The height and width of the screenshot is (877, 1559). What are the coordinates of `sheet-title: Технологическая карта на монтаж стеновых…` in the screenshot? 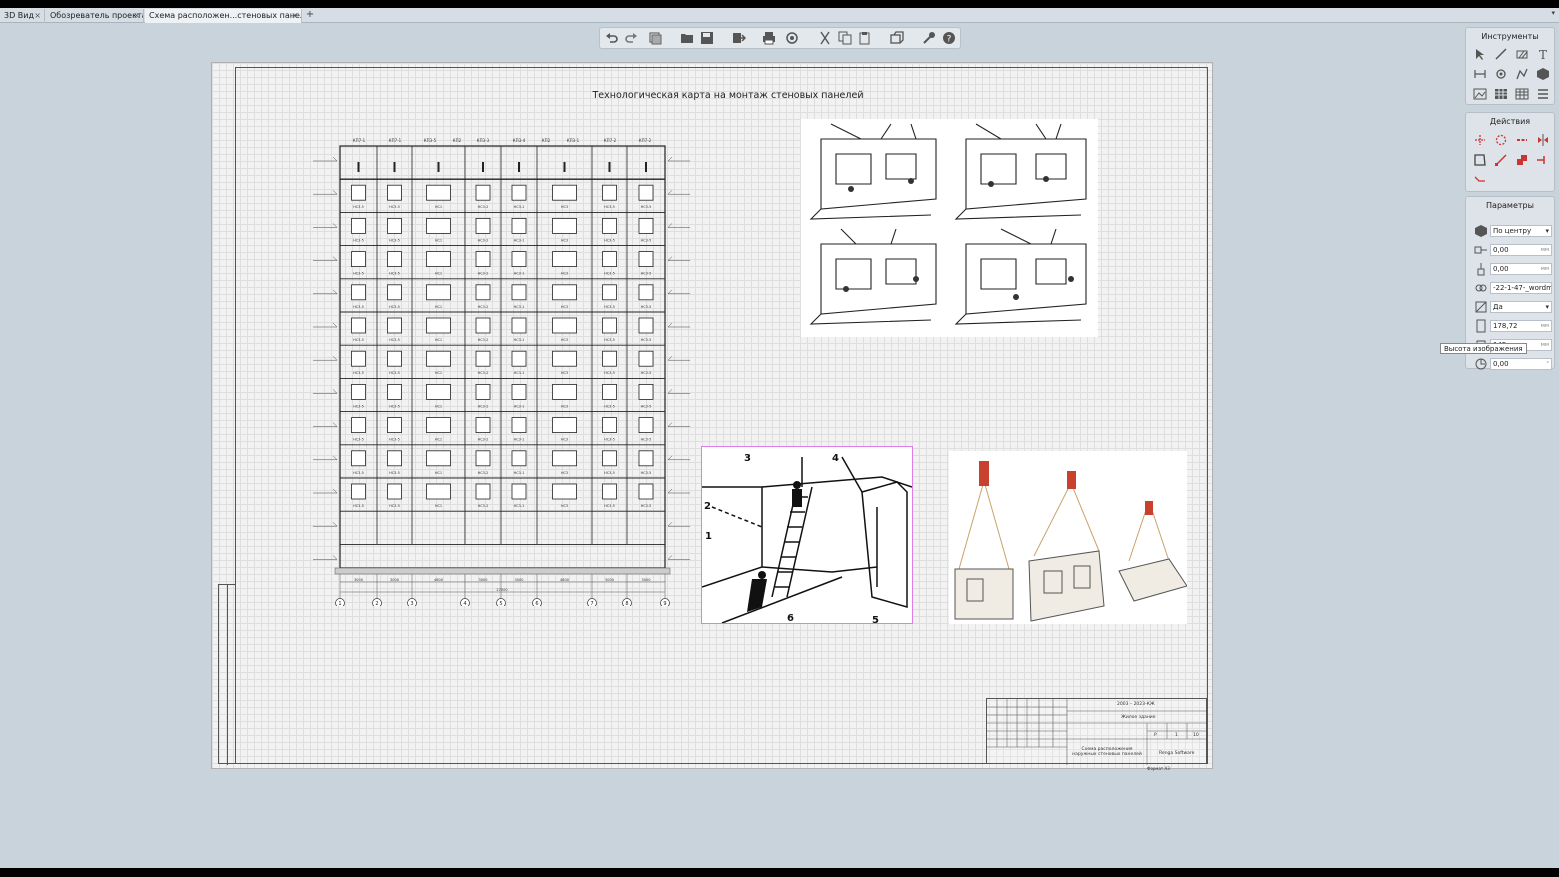 It's located at (728, 95).